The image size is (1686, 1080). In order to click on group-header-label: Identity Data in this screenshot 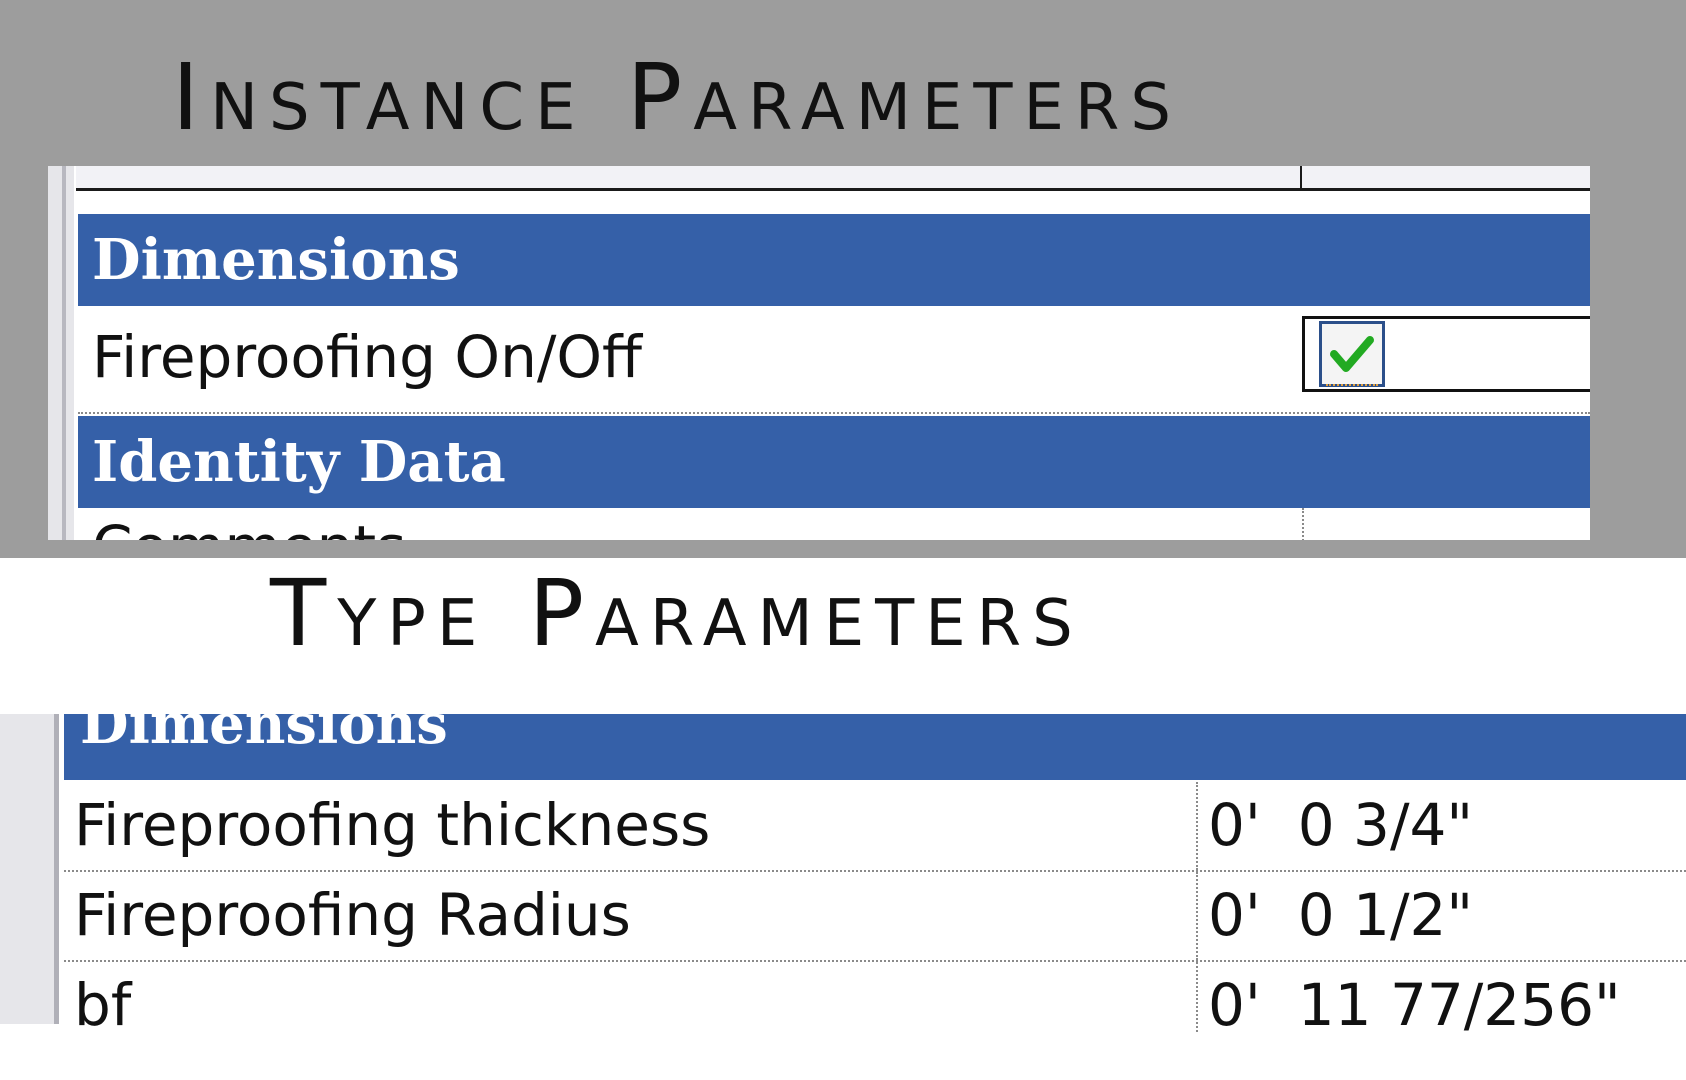, I will do `click(299, 462)`.